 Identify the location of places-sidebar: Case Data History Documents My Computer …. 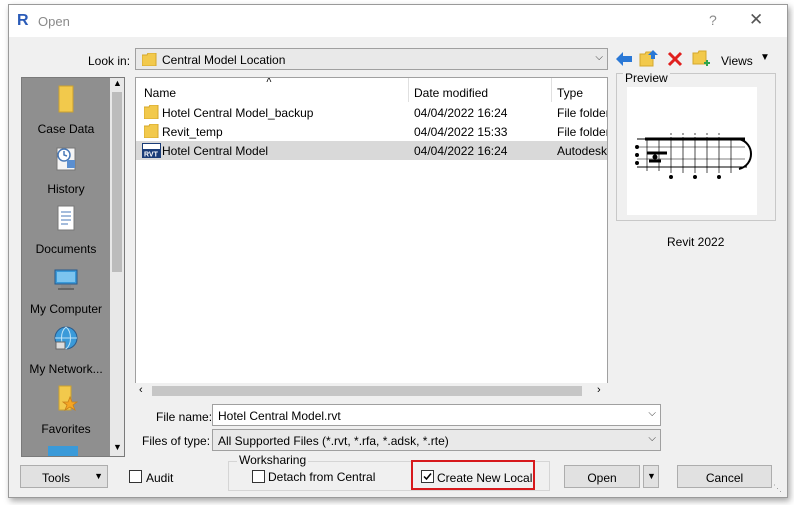
(73, 267).